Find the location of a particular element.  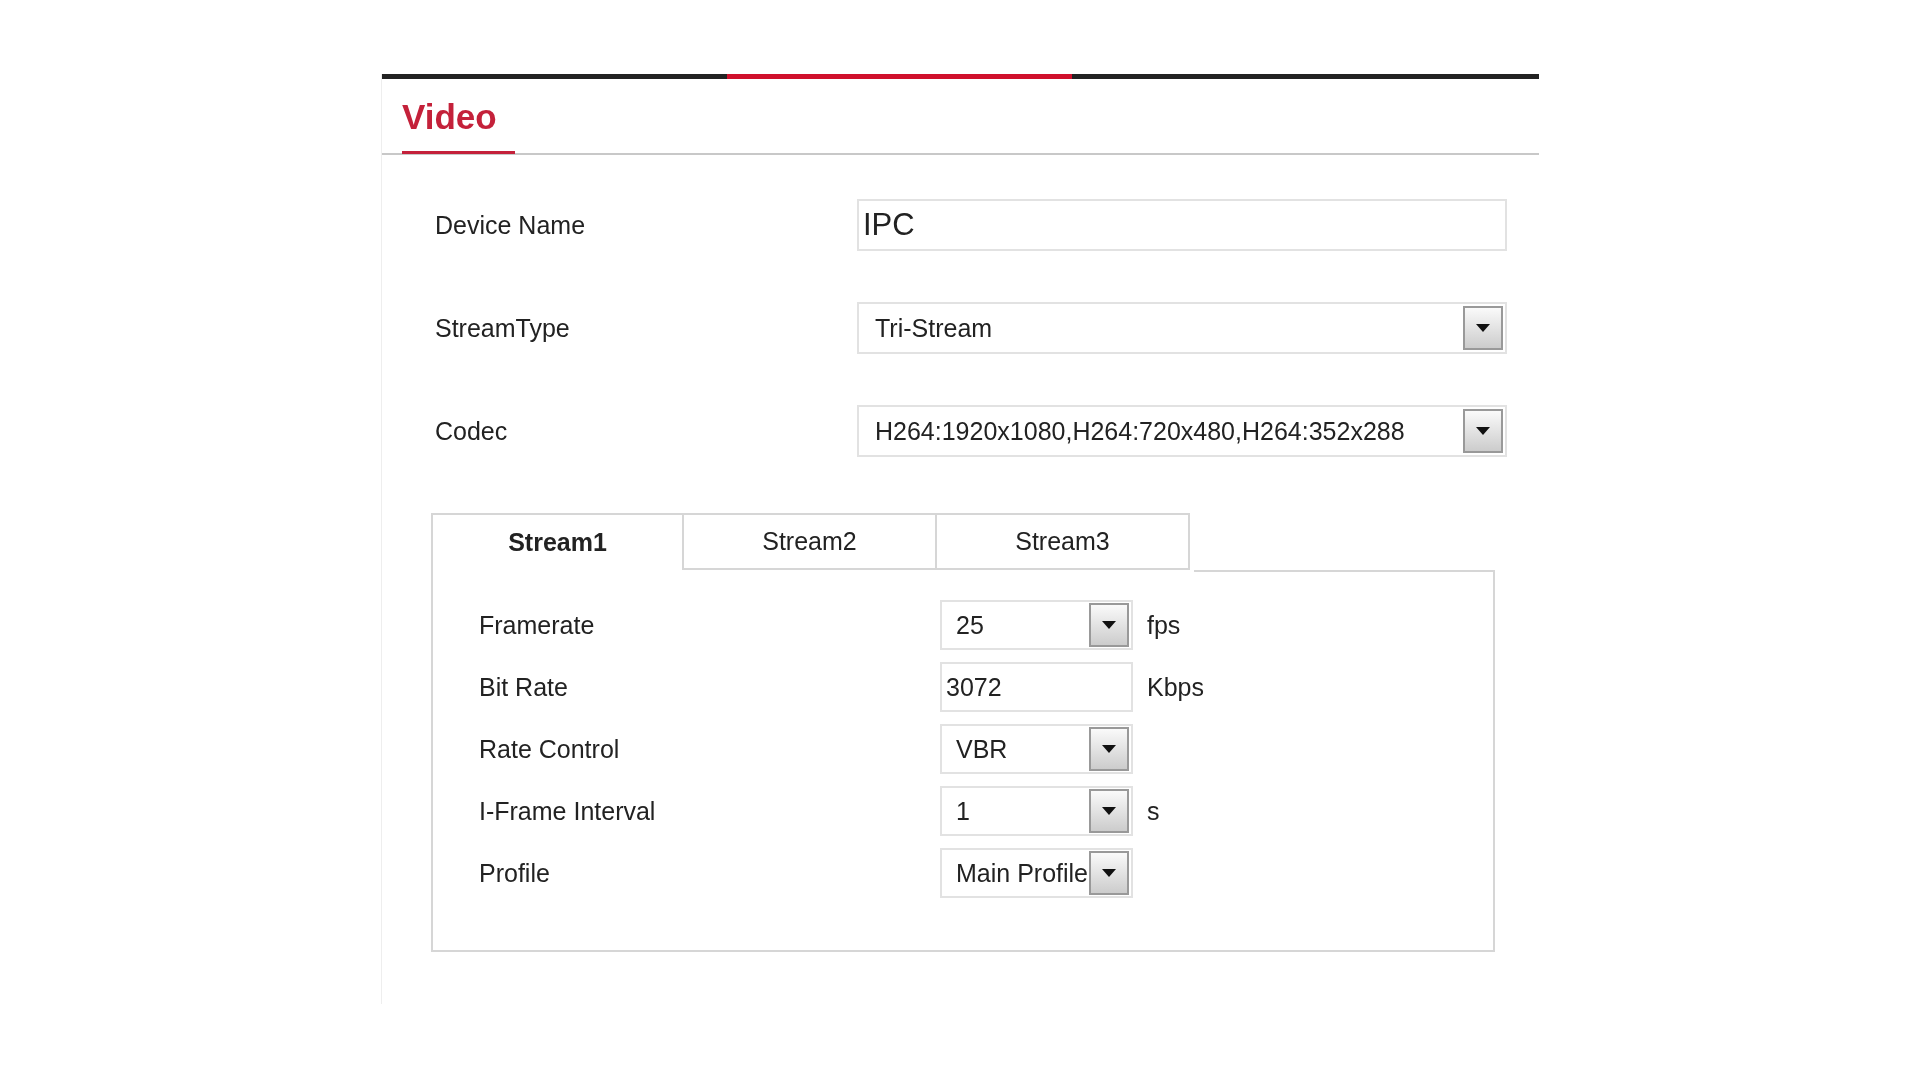

stream-tab: Stream1 is located at coordinates (557, 541).